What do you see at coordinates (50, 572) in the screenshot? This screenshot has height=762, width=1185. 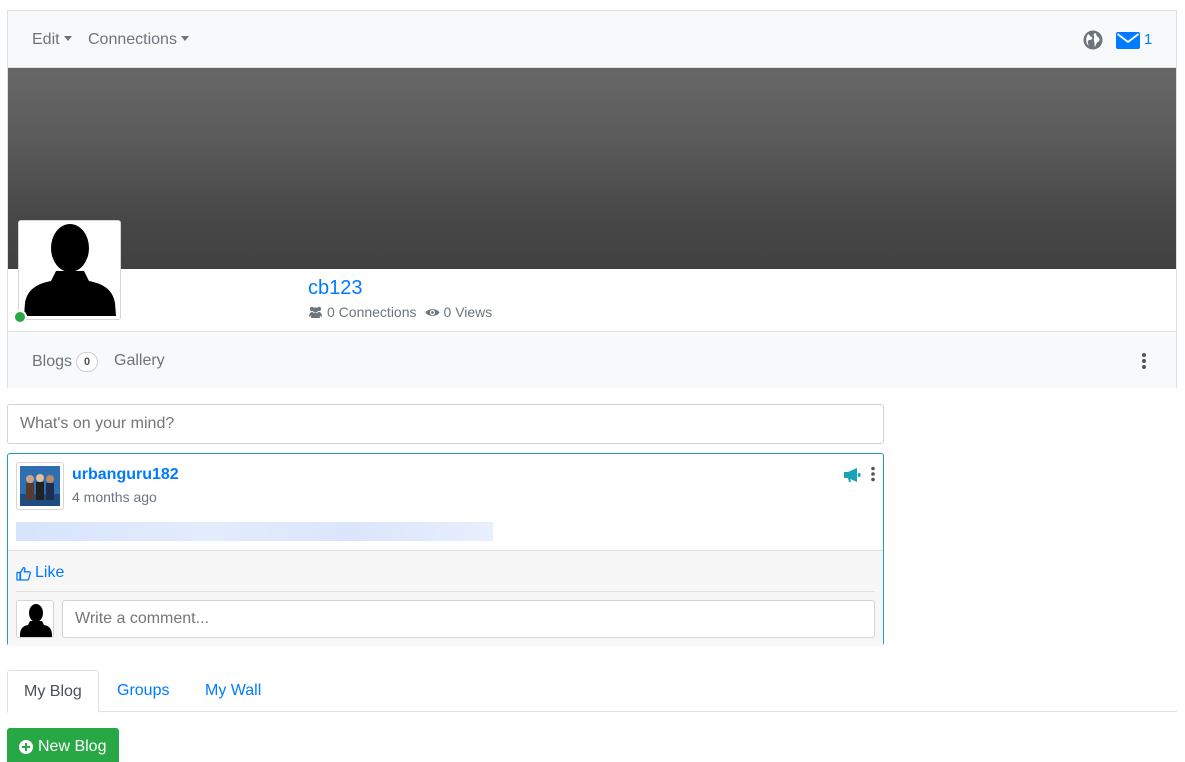 I see `like-label: Like` at bounding box center [50, 572].